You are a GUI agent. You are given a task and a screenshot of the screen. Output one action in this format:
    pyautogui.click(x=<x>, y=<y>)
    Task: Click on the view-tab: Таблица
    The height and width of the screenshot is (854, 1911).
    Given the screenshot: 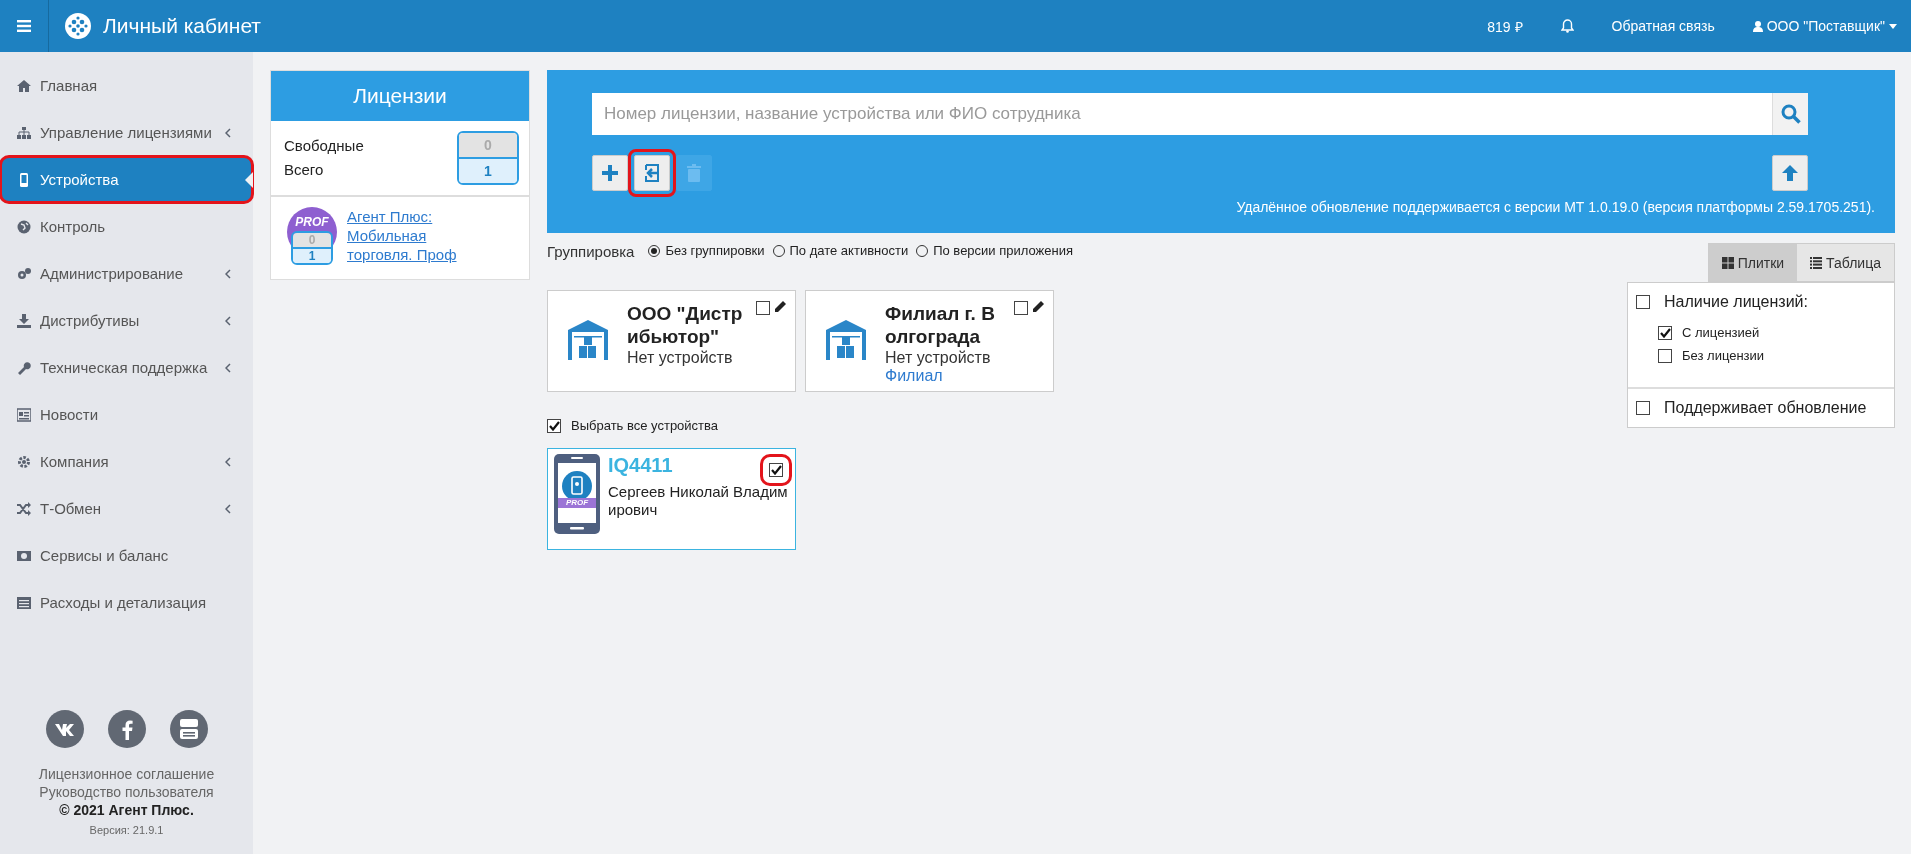 What is the action you would take?
    pyautogui.click(x=1845, y=262)
    